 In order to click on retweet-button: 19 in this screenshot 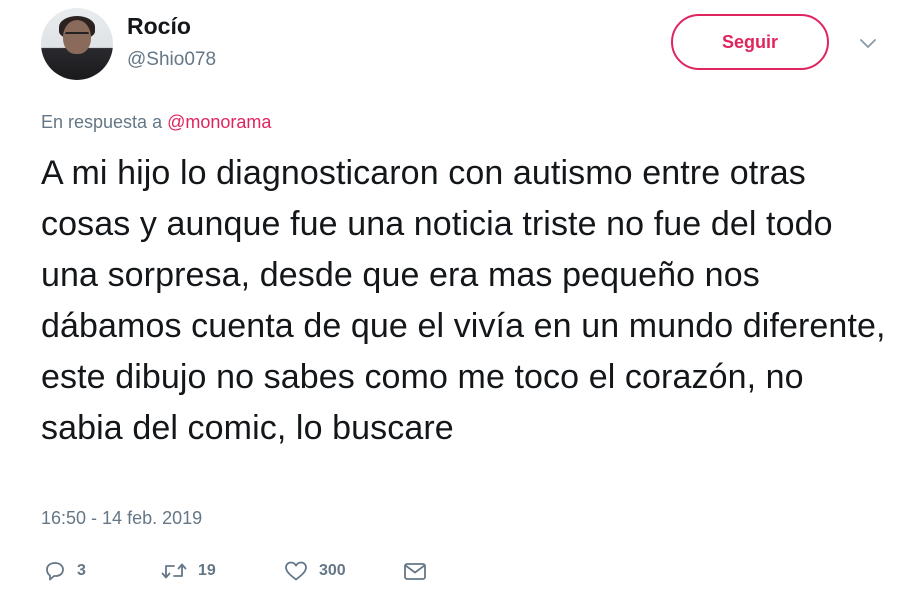, I will do `click(188, 571)`.